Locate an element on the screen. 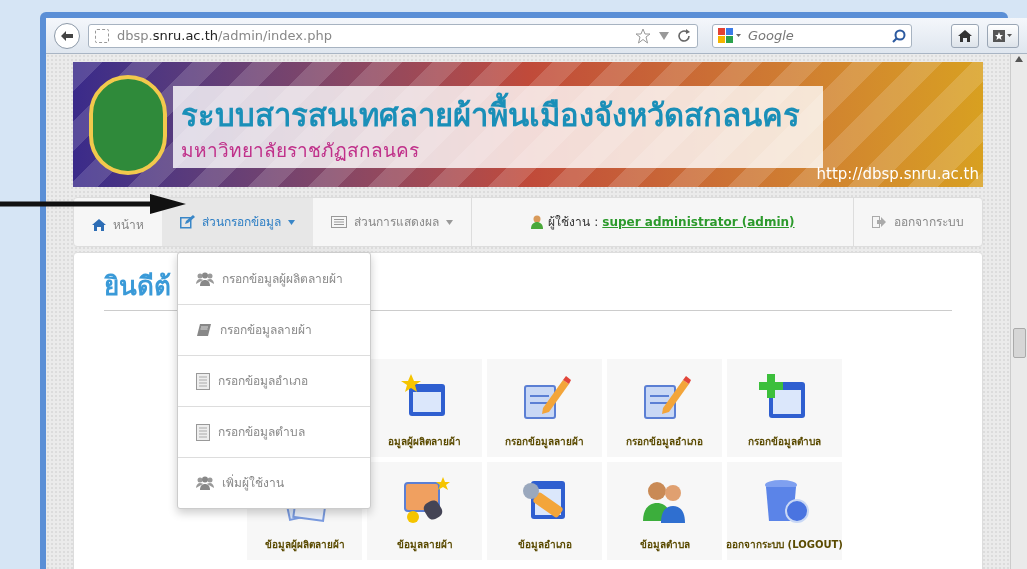  menu-tile: ข้อมูลลายผ้า is located at coordinates (424, 511).